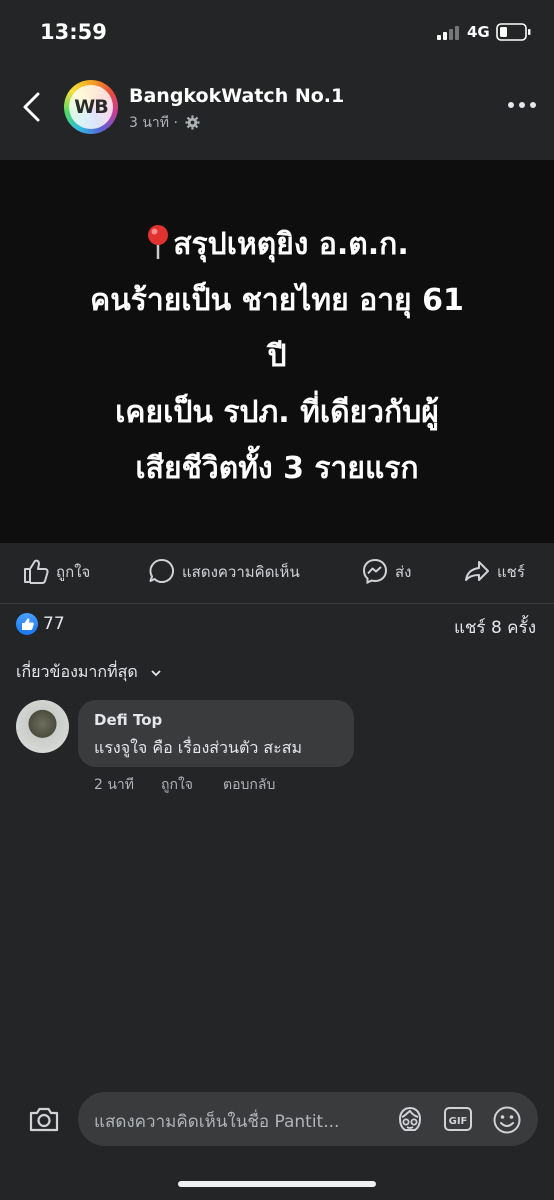  I want to click on post-line: ปี, so click(277, 356).